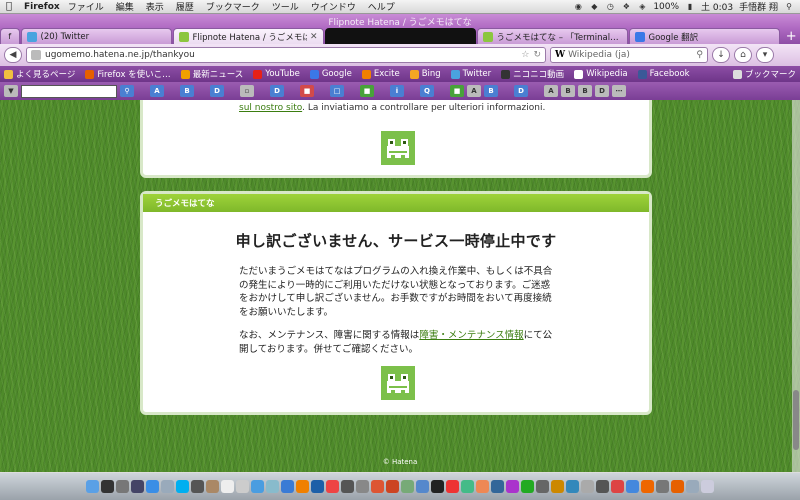 The image size is (800, 500). What do you see at coordinates (285, 6) in the screenshot?
I see `menu-tools: ツール` at bounding box center [285, 6].